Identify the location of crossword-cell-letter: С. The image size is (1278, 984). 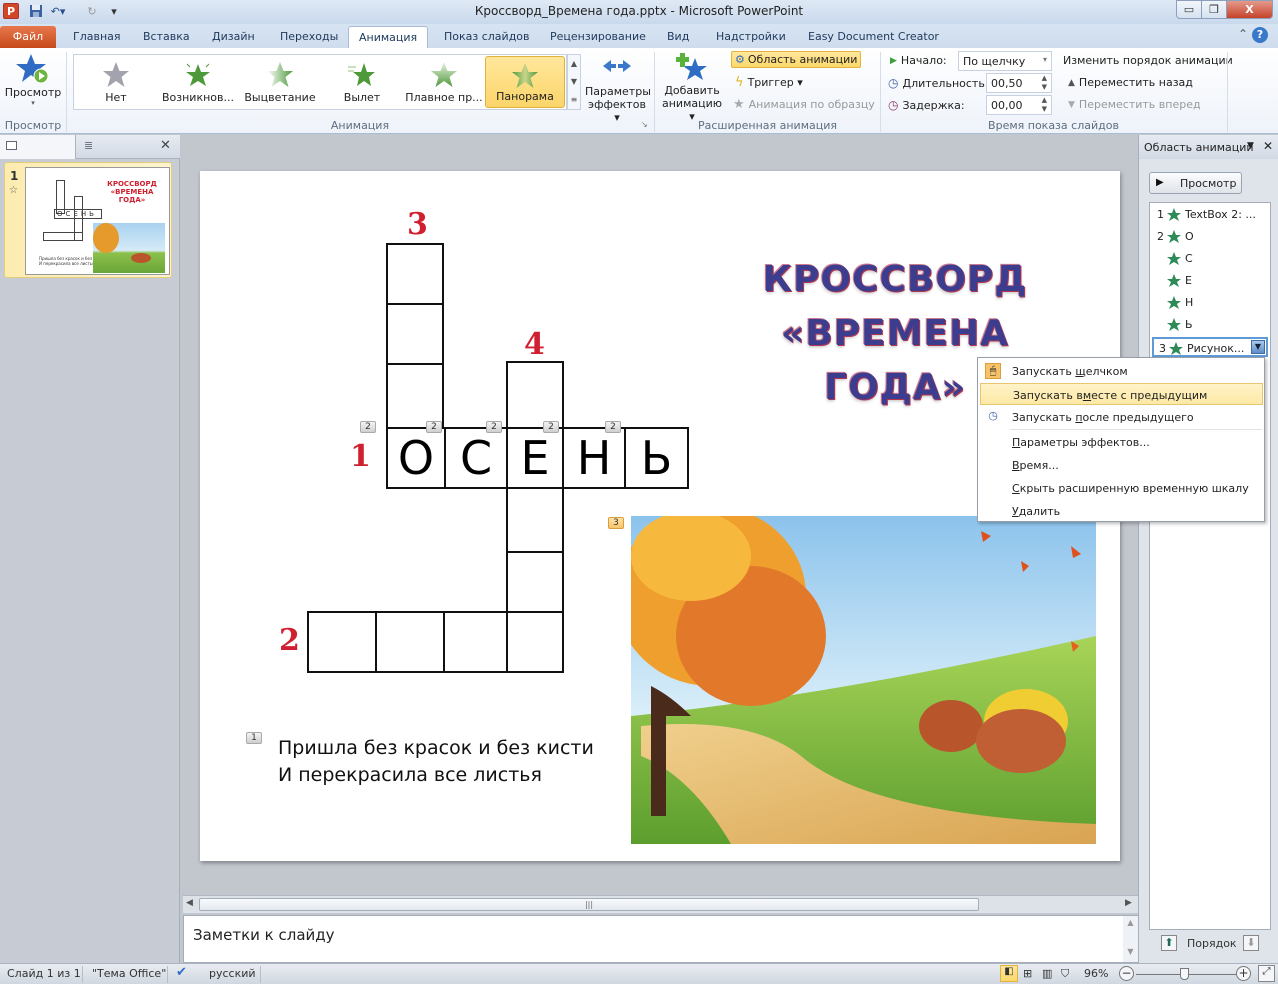
(476, 458).